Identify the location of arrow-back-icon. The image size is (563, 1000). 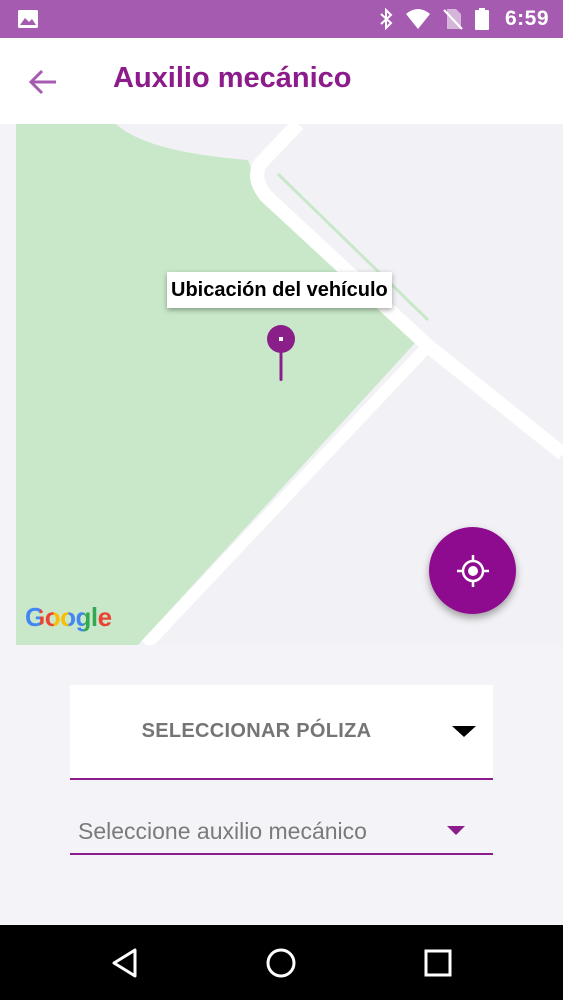
(44, 82).